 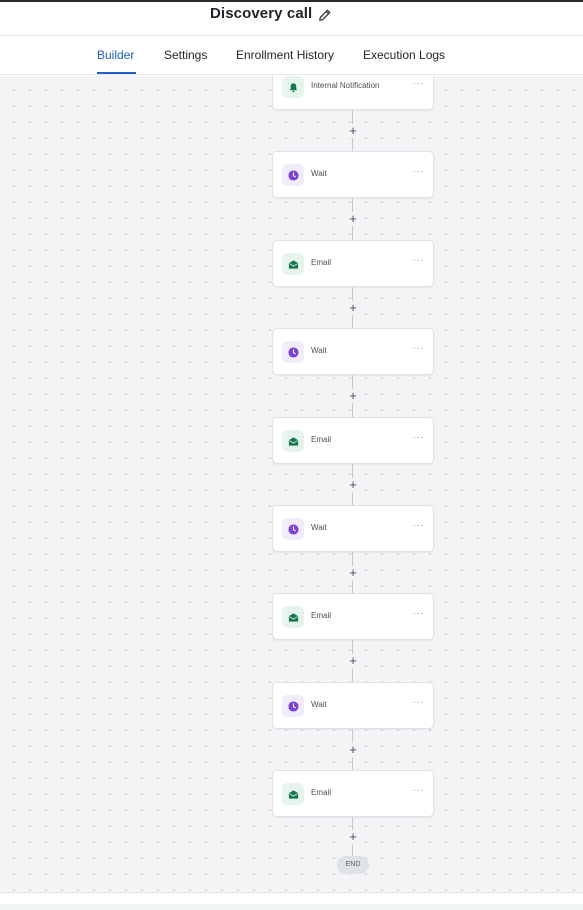 I want to click on bell-icon, so click(x=293, y=87).